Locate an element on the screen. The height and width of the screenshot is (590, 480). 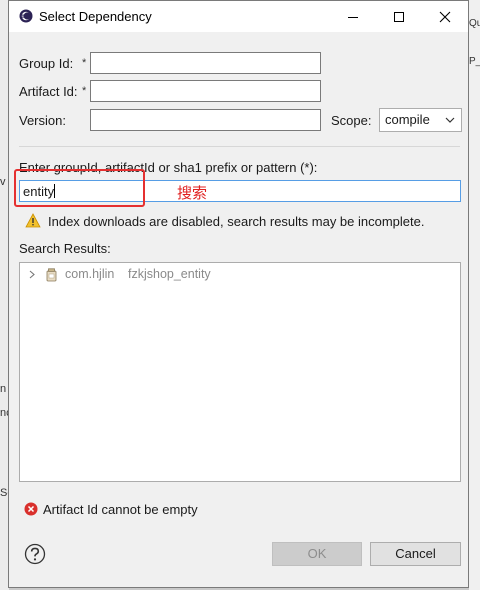
ok-button: OK is located at coordinates (317, 554).